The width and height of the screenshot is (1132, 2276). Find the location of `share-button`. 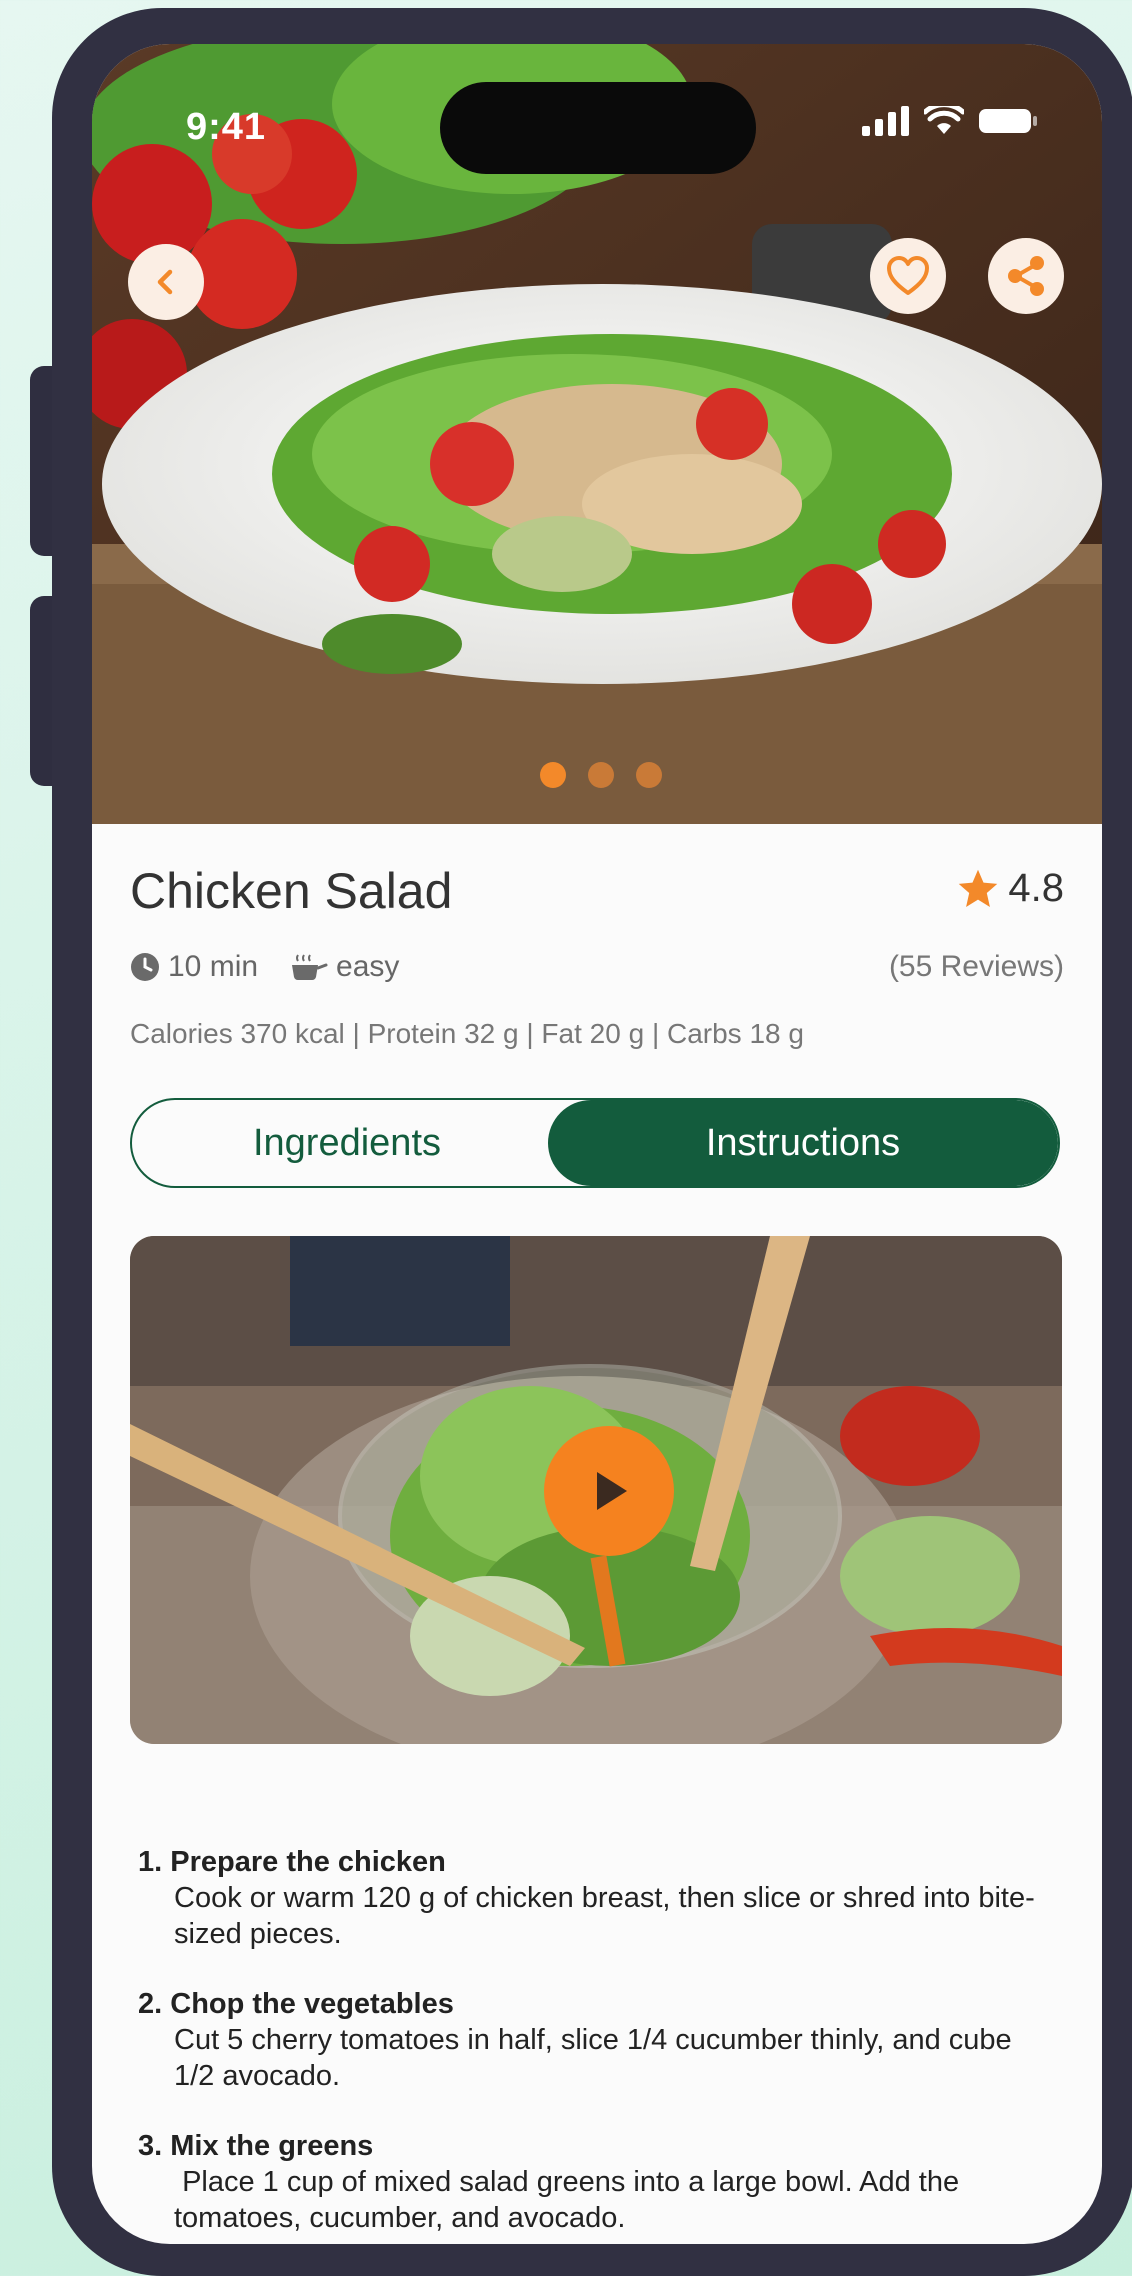

share-button is located at coordinates (1026, 276).